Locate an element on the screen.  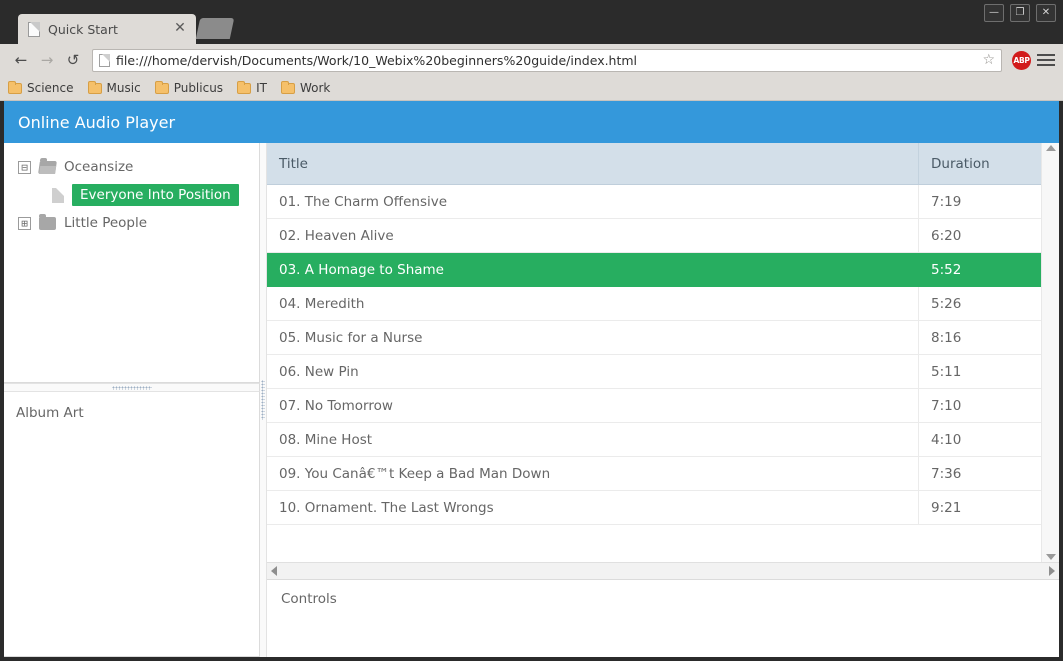
vertical-resizer is located at coordinates (263, 400).